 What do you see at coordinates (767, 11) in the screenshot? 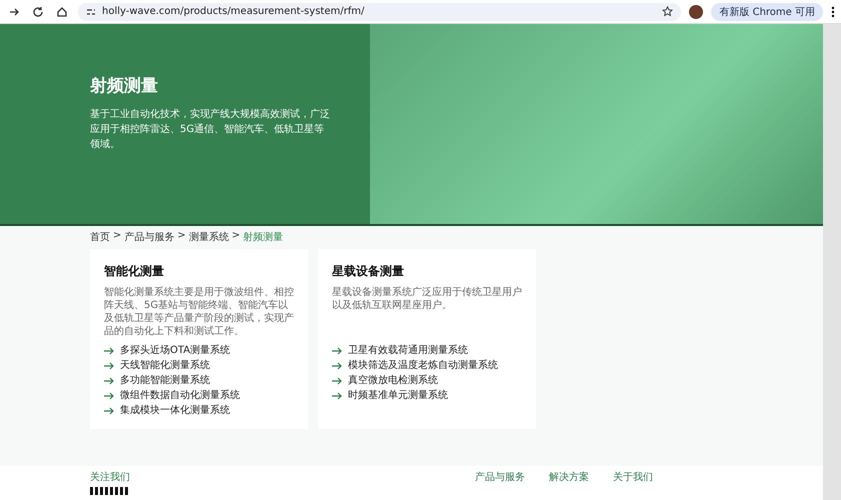
I see `update-chrome-button: 有新版 Chrome 可用` at bounding box center [767, 11].